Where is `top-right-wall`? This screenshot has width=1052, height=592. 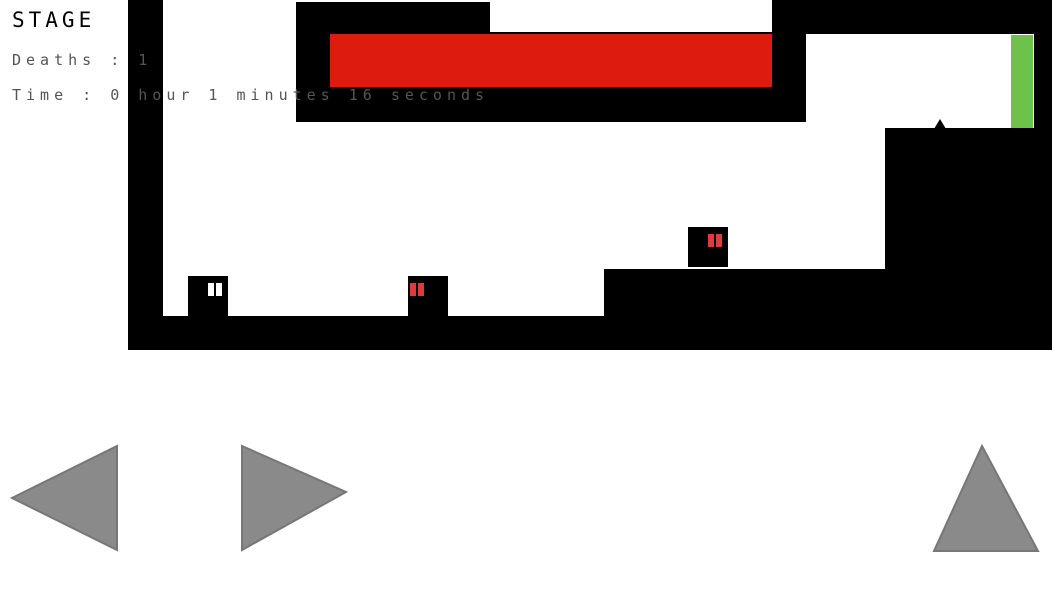
top-right-wall is located at coordinates (912, 17).